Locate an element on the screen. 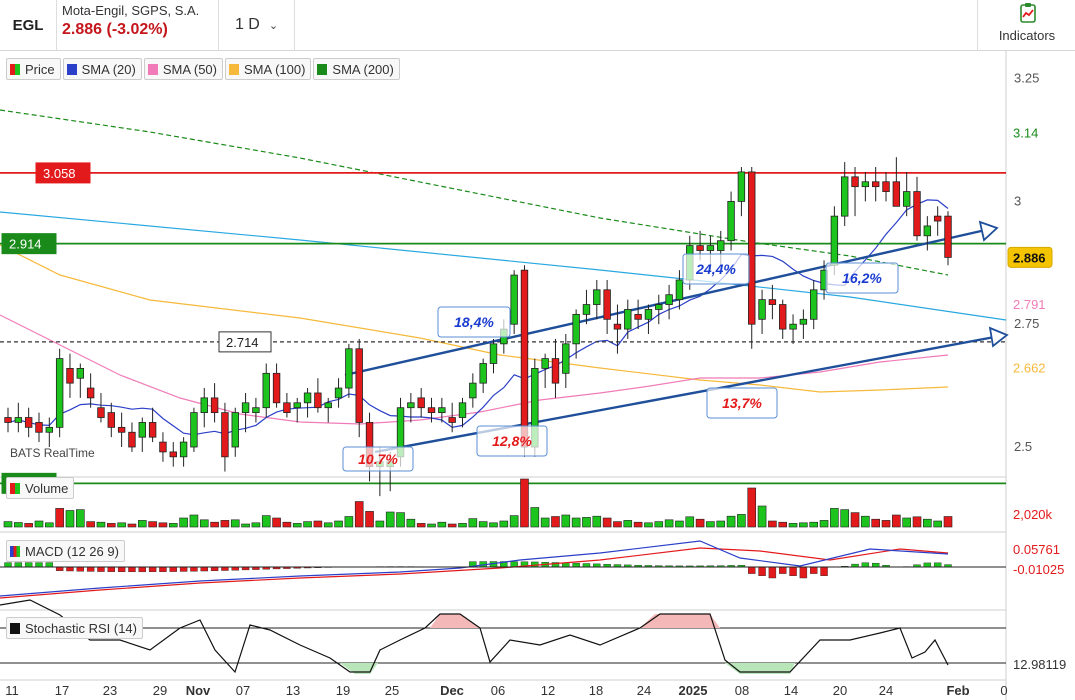 The image size is (1075, 700). x-tick-label: 24 is located at coordinates (644, 690).